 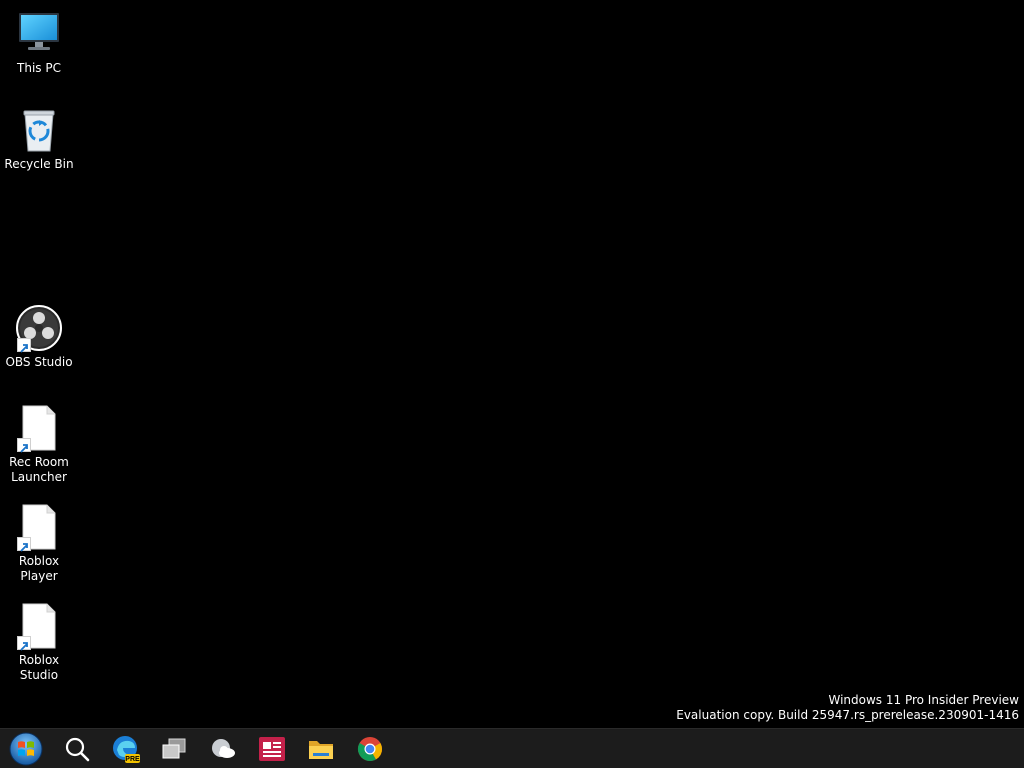 I want to click on file-explorer-button, so click(x=321, y=749).